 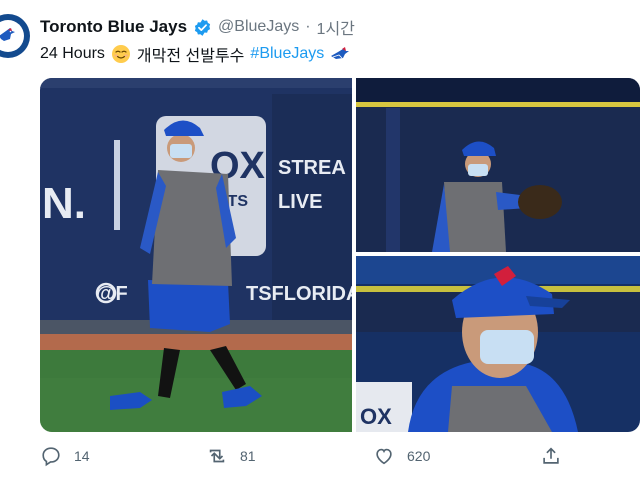 What do you see at coordinates (72, 53) in the screenshot?
I see `tweet-text-main: 24 Hours` at bounding box center [72, 53].